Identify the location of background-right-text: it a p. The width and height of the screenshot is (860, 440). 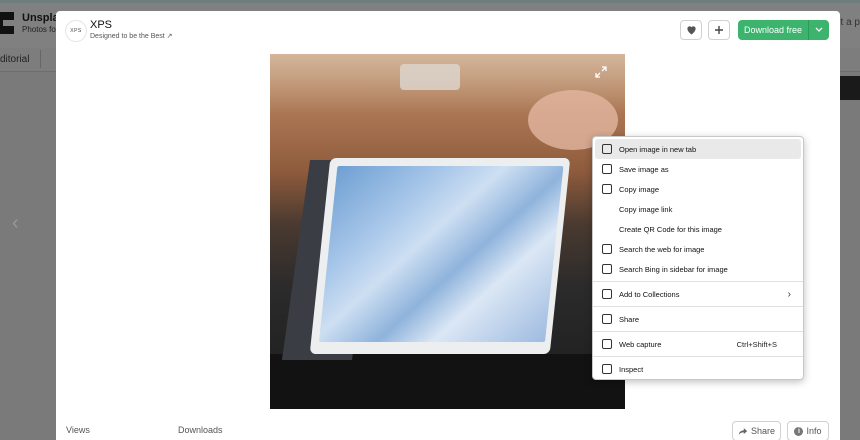
(849, 22).